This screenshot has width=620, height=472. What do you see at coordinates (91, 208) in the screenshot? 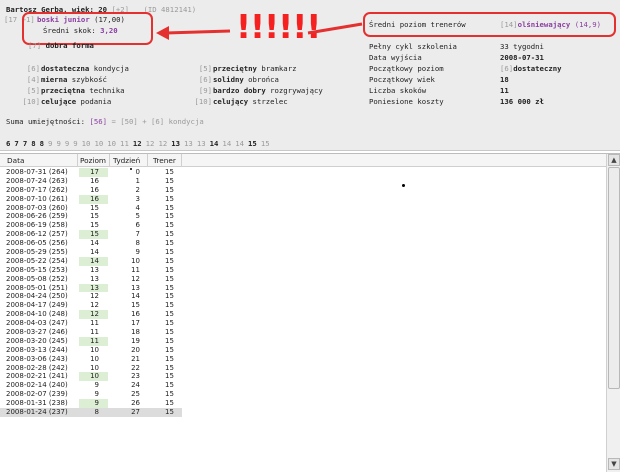
I see `table-row: 2008-07-03 (260) 15 4 15` at bounding box center [91, 208].